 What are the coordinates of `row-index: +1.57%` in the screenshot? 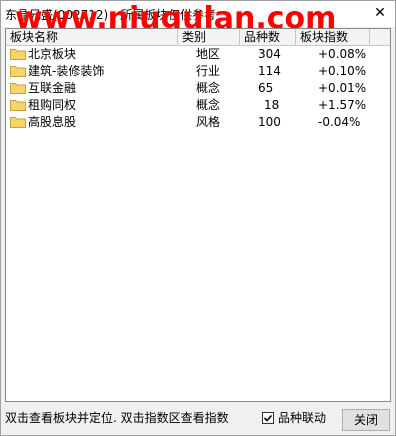 It's located at (342, 105).